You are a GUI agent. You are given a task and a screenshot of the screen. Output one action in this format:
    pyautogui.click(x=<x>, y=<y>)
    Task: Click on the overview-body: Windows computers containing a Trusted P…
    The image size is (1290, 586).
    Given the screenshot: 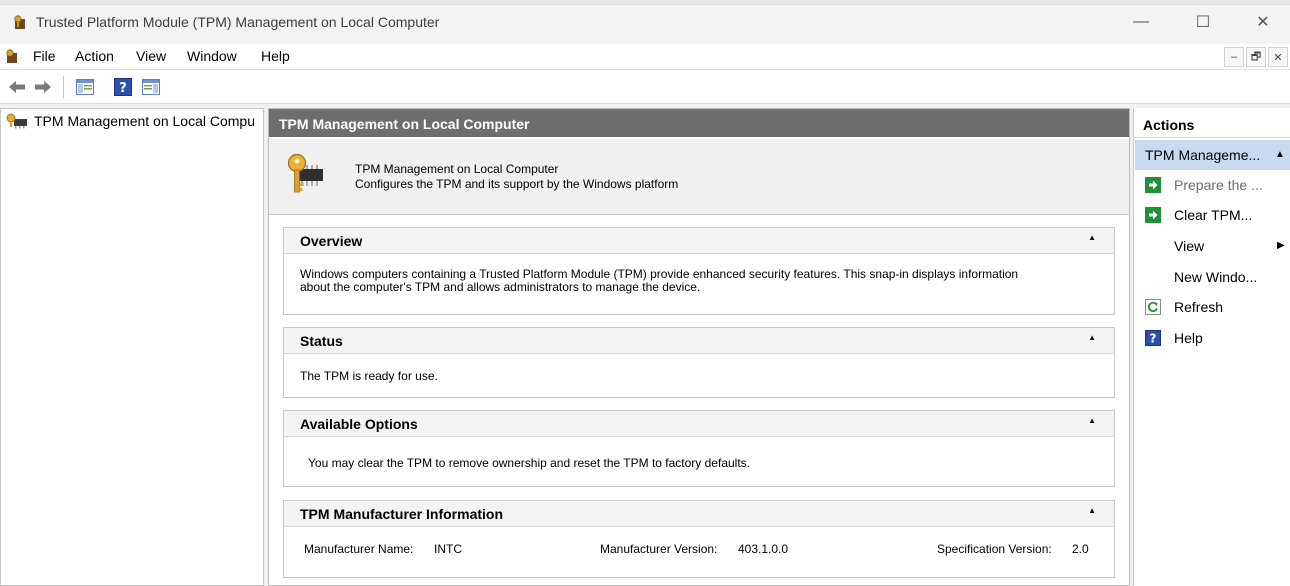 What is the action you would take?
    pyautogui.click(x=699, y=274)
    